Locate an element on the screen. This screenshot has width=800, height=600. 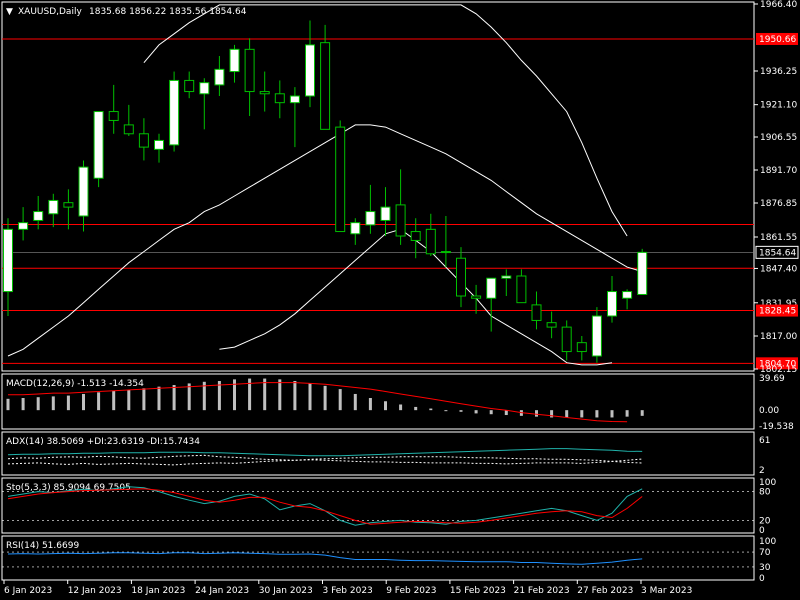
sto-axis-label: 80 is located at coordinates (765, 493).